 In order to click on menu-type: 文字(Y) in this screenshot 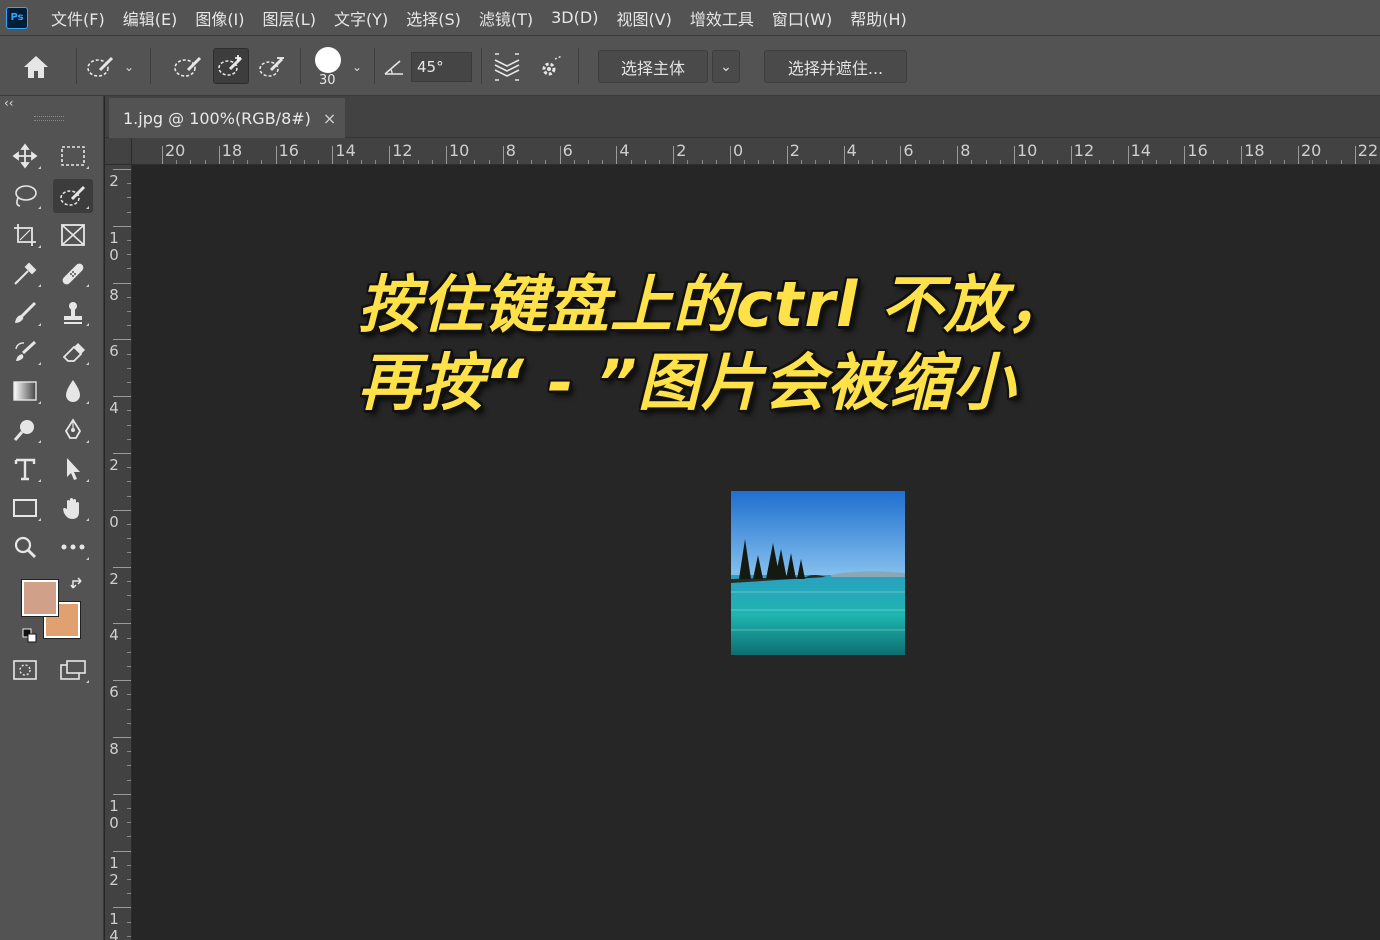, I will do `click(361, 18)`.